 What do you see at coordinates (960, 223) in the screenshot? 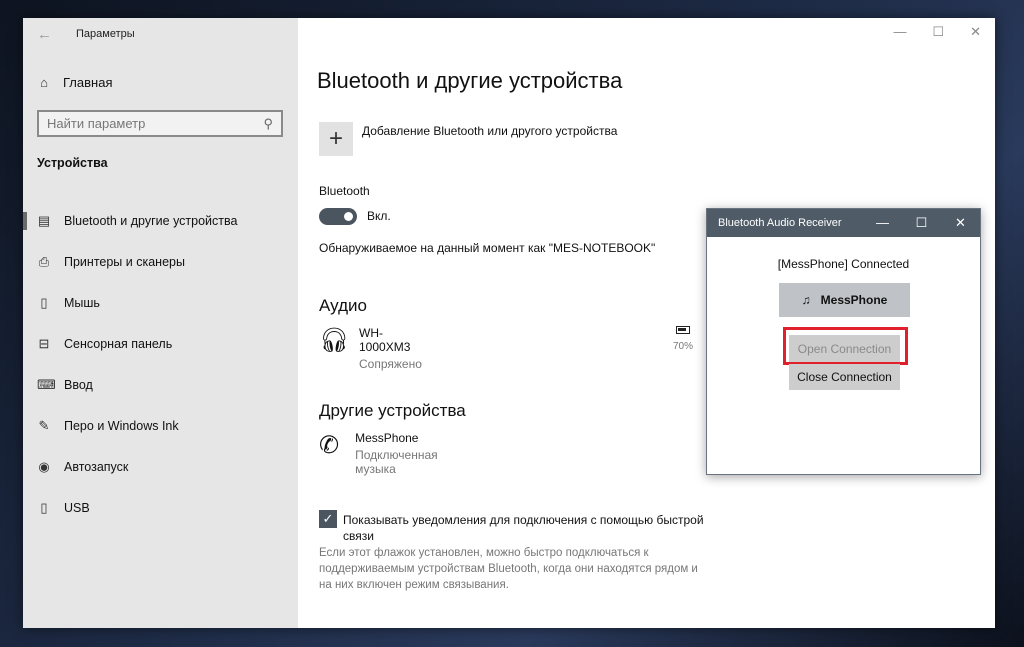
I see `popup-close-button: ✕` at bounding box center [960, 223].